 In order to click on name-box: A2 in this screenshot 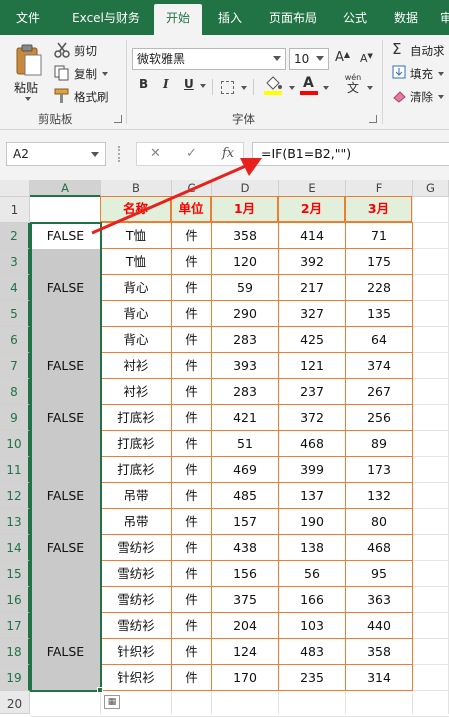, I will do `click(56, 154)`.